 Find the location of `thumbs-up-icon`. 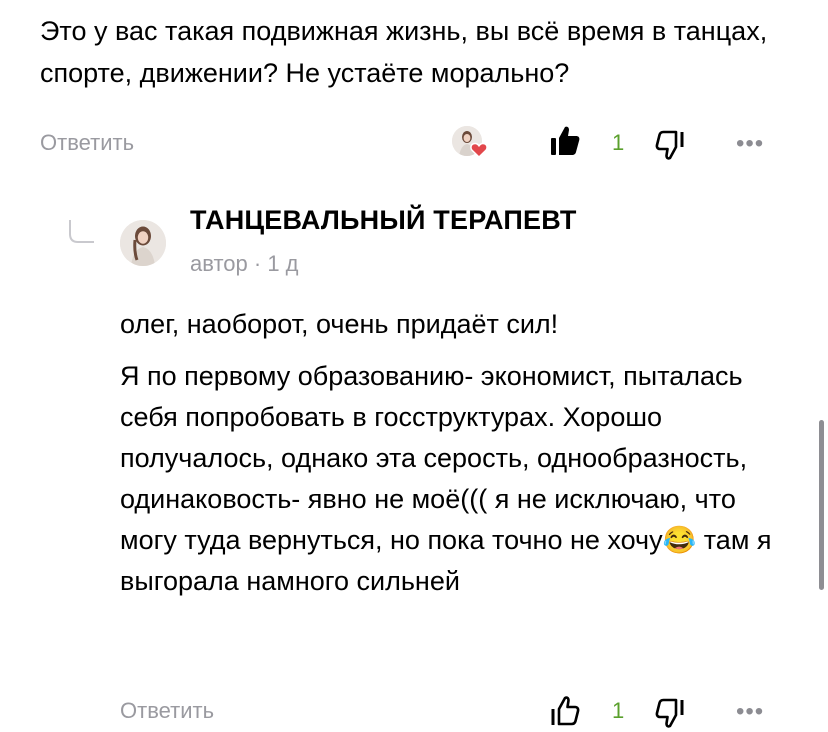

thumbs-up-icon is located at coordinates (565, 711).